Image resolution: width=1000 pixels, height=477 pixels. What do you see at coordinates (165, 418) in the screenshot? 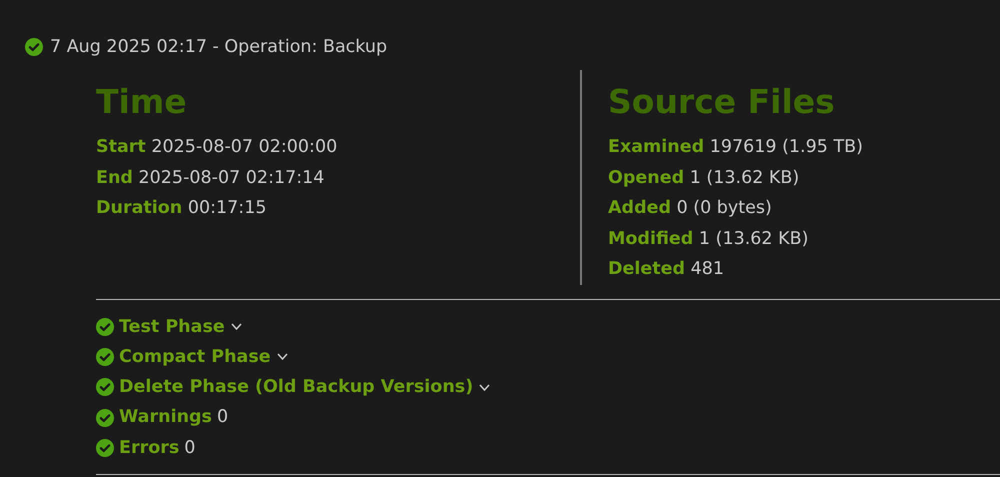
I see `count-label: Warnings` at bounding box center [165, 418].